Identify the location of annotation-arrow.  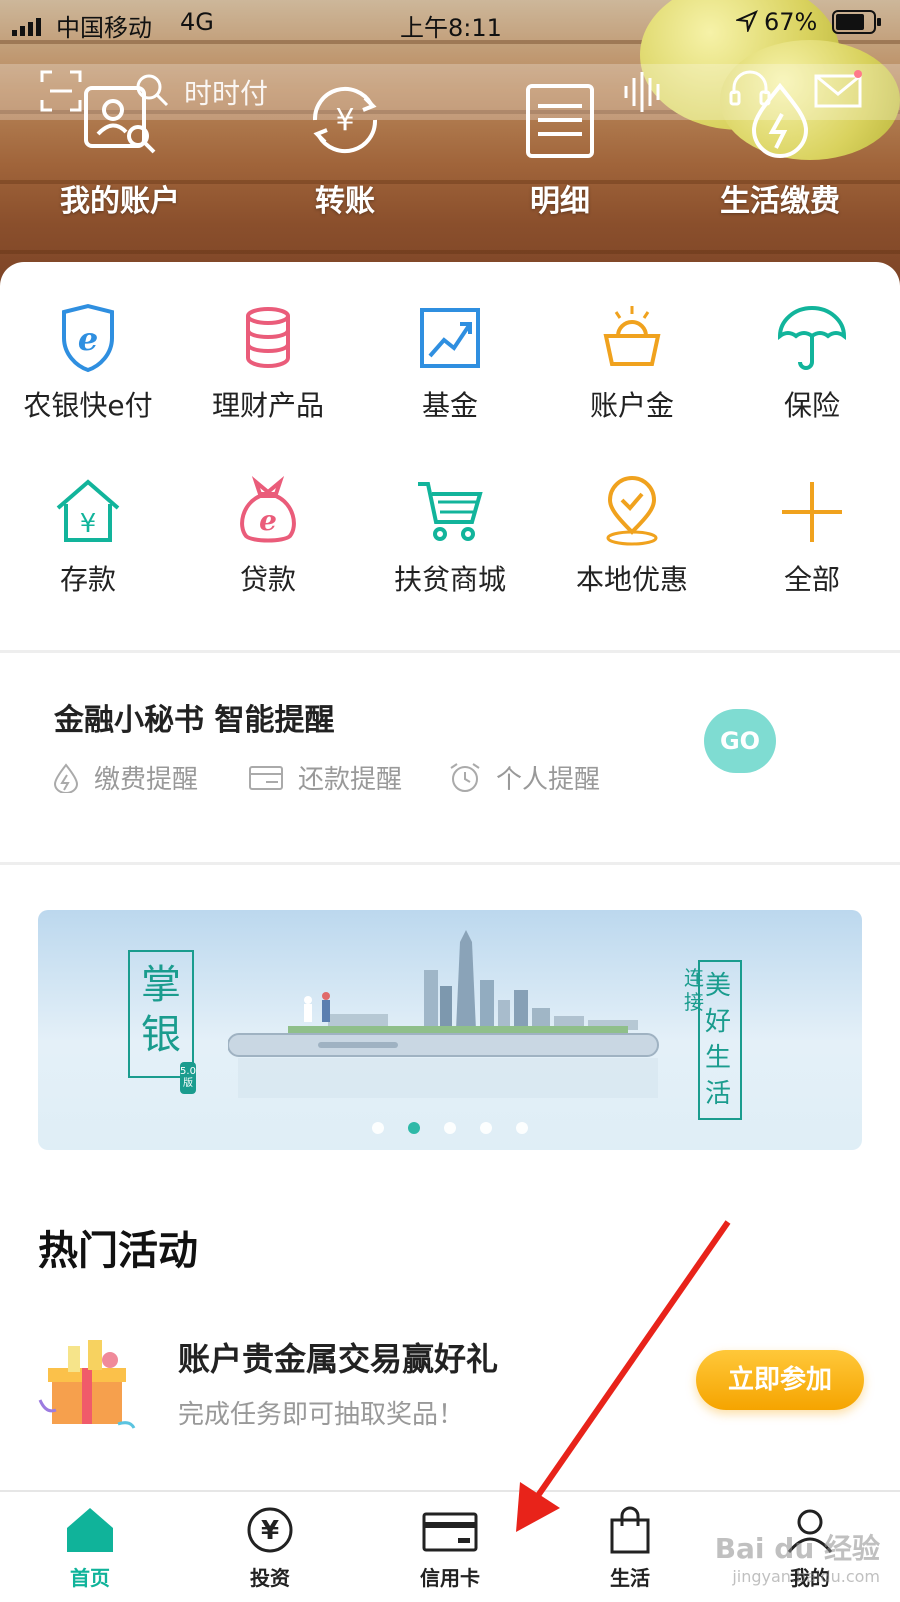
(623, 1376).